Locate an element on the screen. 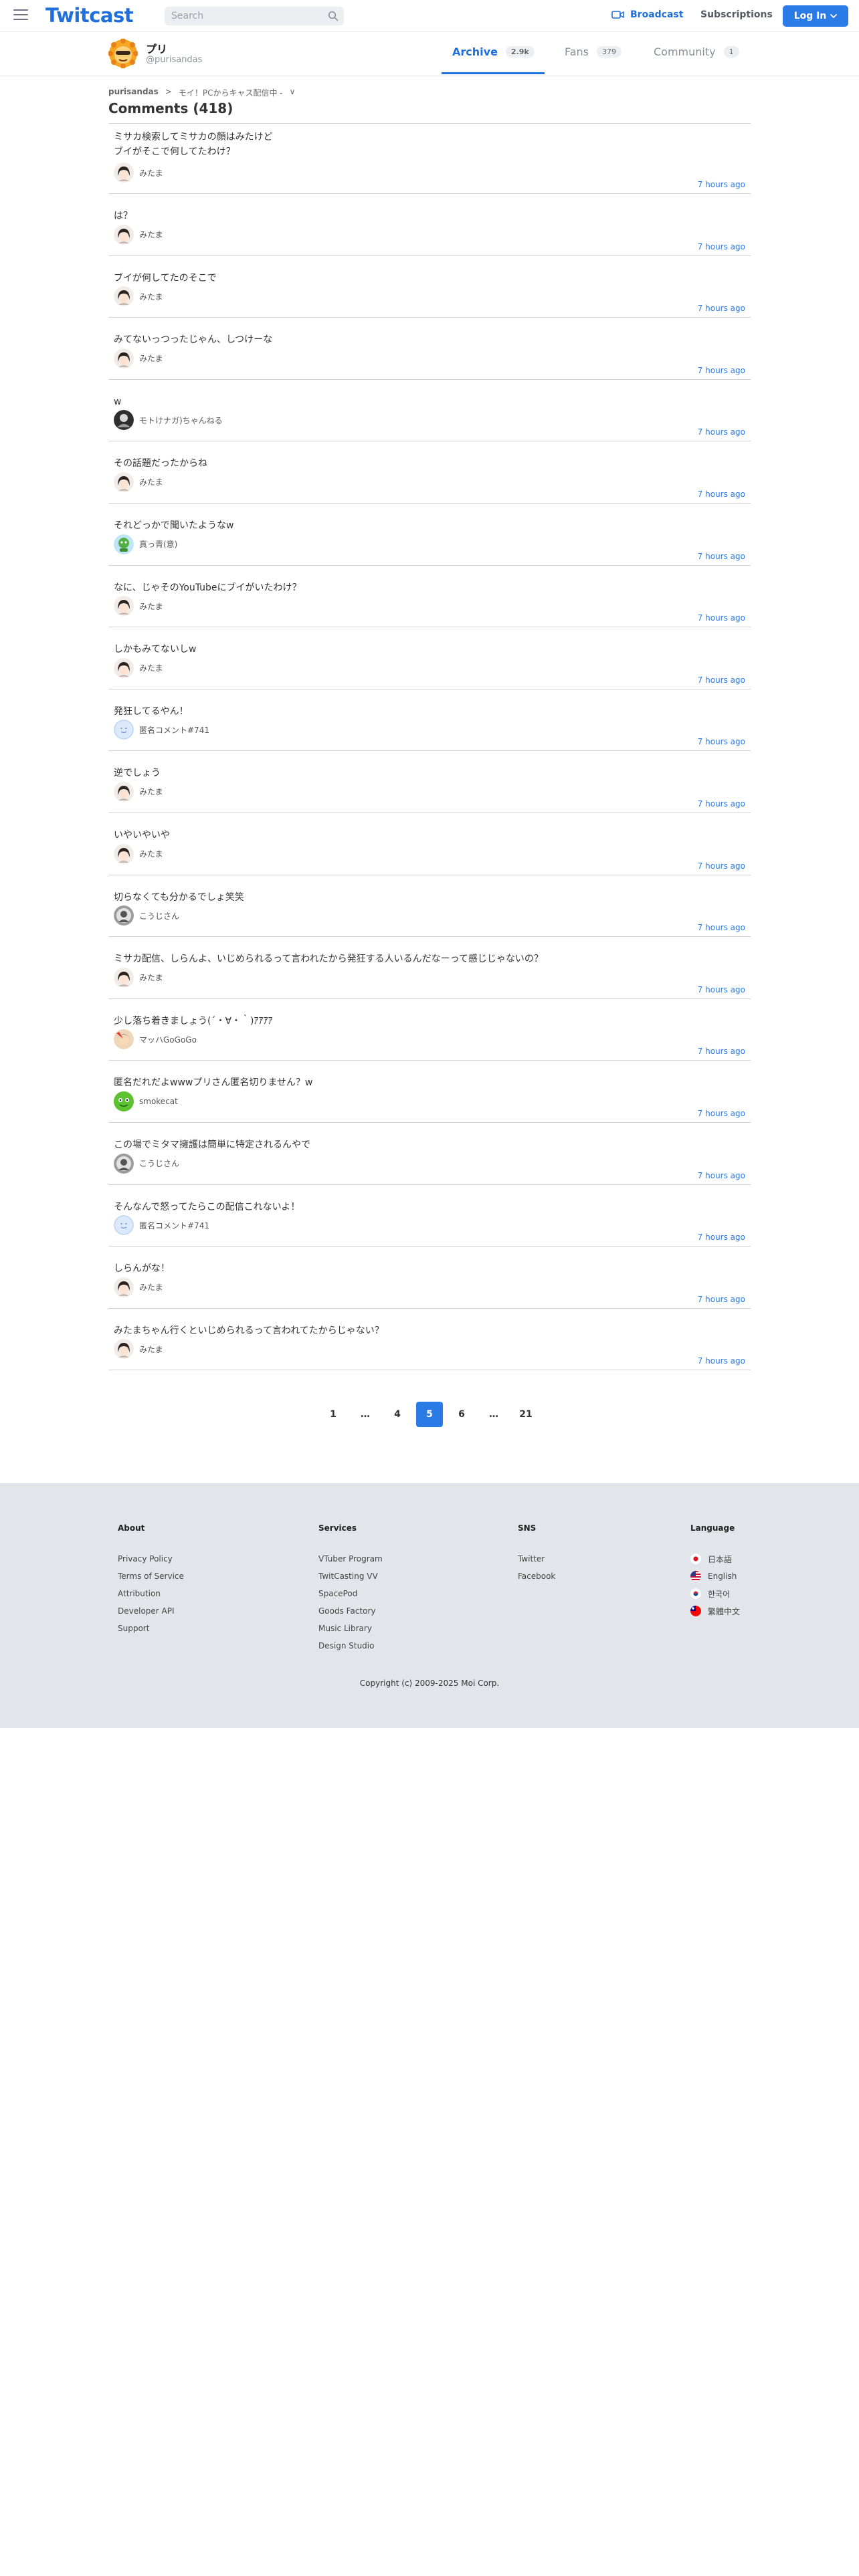 This screenshot has width=859, height=2576. comment-author: モトけナガ)ちゃんねる is located at coordinates (168, 420).